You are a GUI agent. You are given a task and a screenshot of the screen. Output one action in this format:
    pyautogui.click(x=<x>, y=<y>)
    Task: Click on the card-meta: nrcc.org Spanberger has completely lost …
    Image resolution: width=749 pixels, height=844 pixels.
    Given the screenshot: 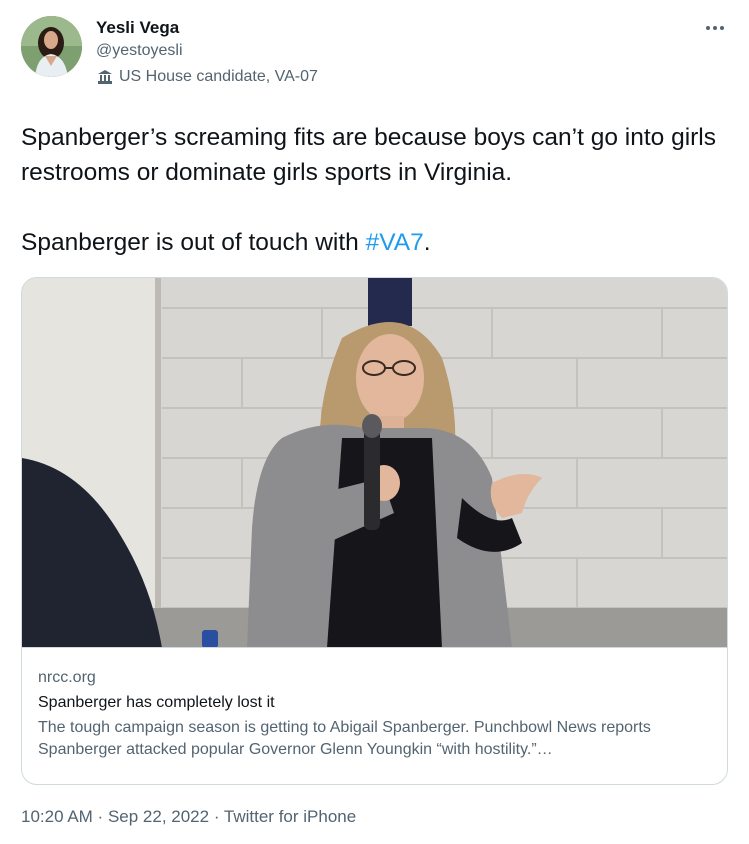 What is the action you would take?
    pyautogui.click(x=378, y=714)
    